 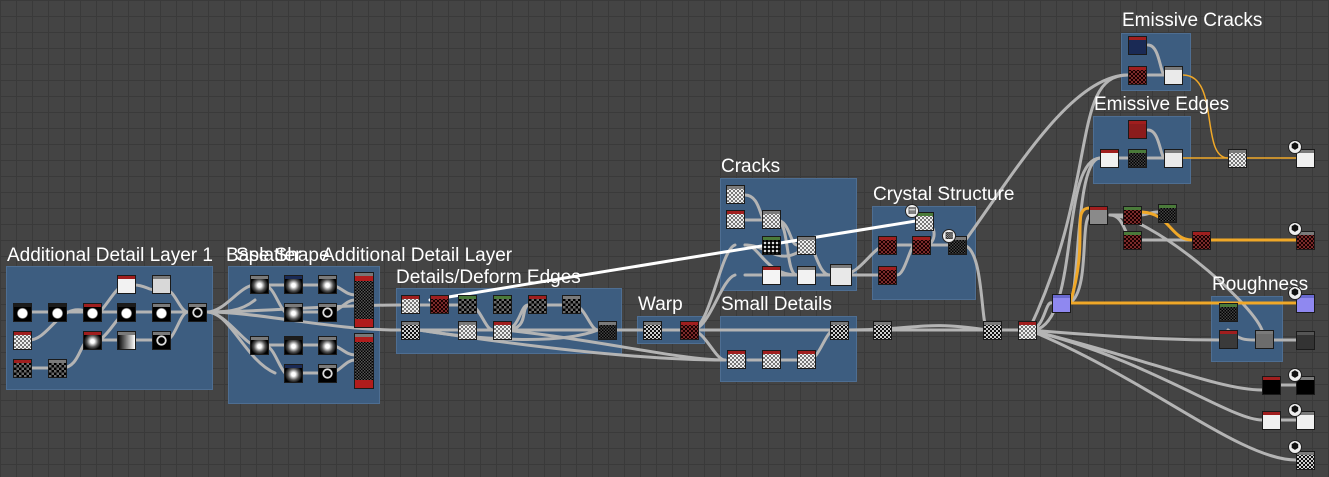 I want to click on node-noise, so click(x=22, y=340).